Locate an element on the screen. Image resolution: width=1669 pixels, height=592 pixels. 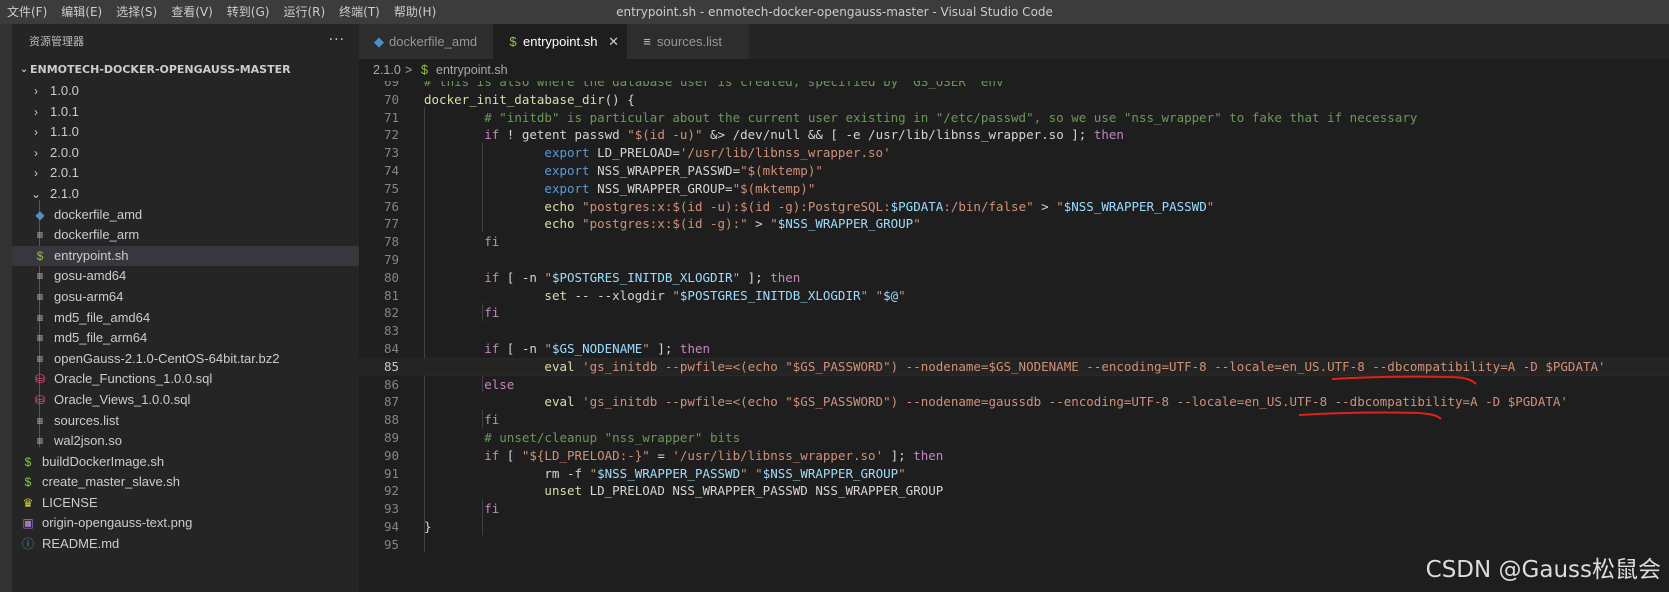
code-token: $POSTGRES_INITDB_XLOGDIR is located at coordinates (642, 277).